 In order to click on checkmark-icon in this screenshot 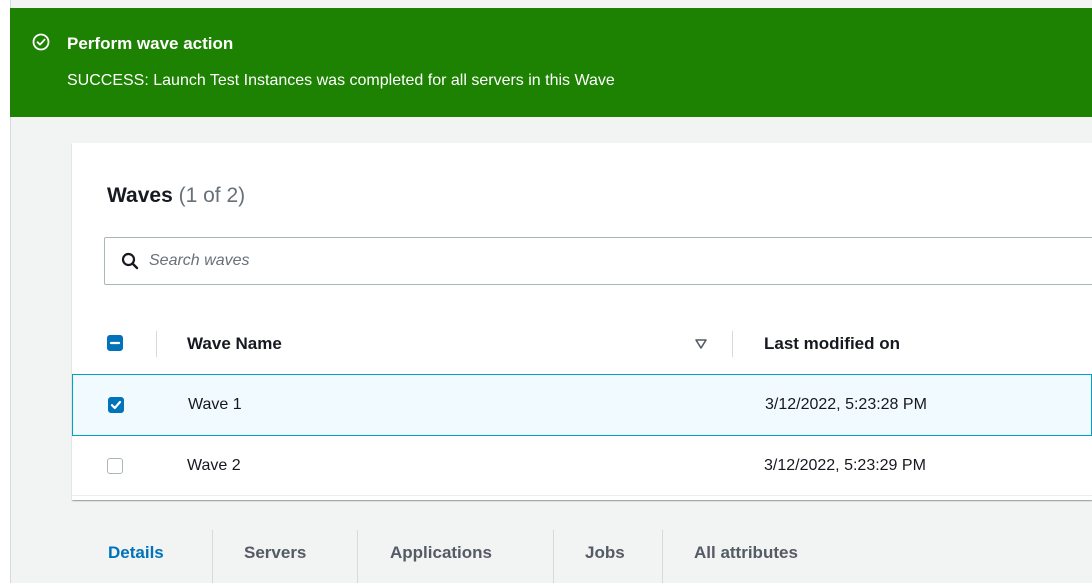, I will do `click(116, 405)`.